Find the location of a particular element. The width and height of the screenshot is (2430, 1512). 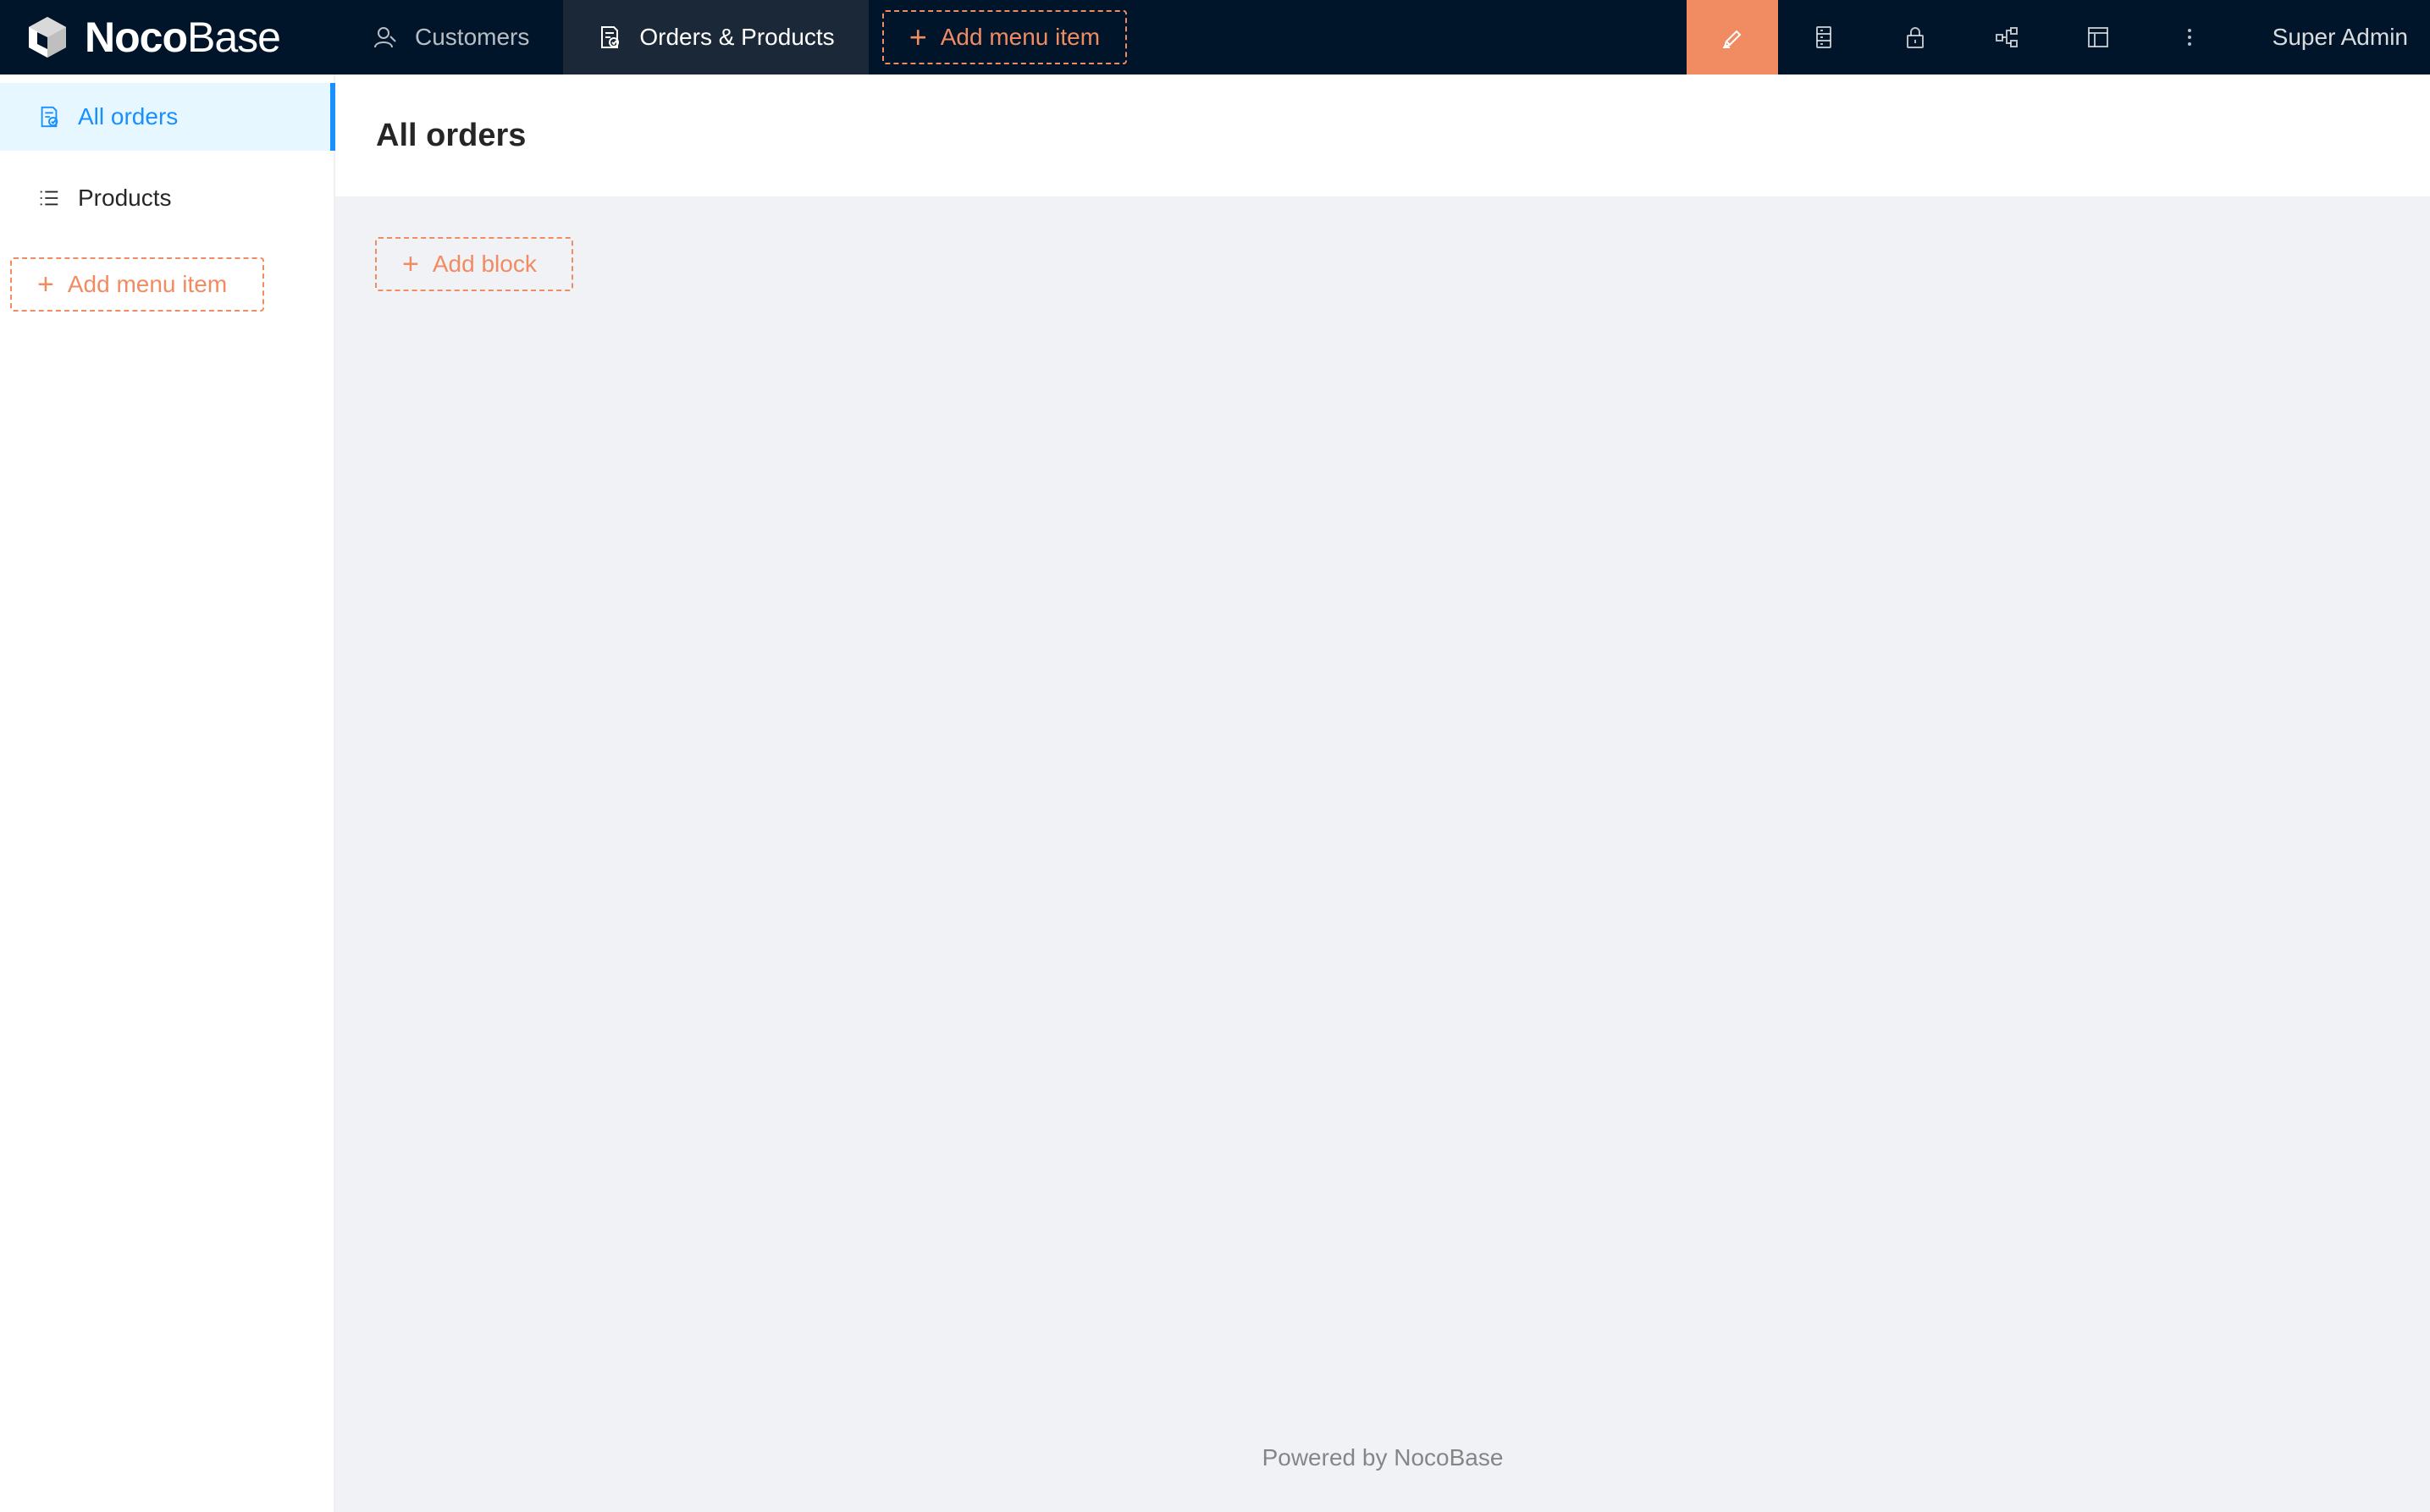

workflow-icon is located at coordinates (2006, 37).